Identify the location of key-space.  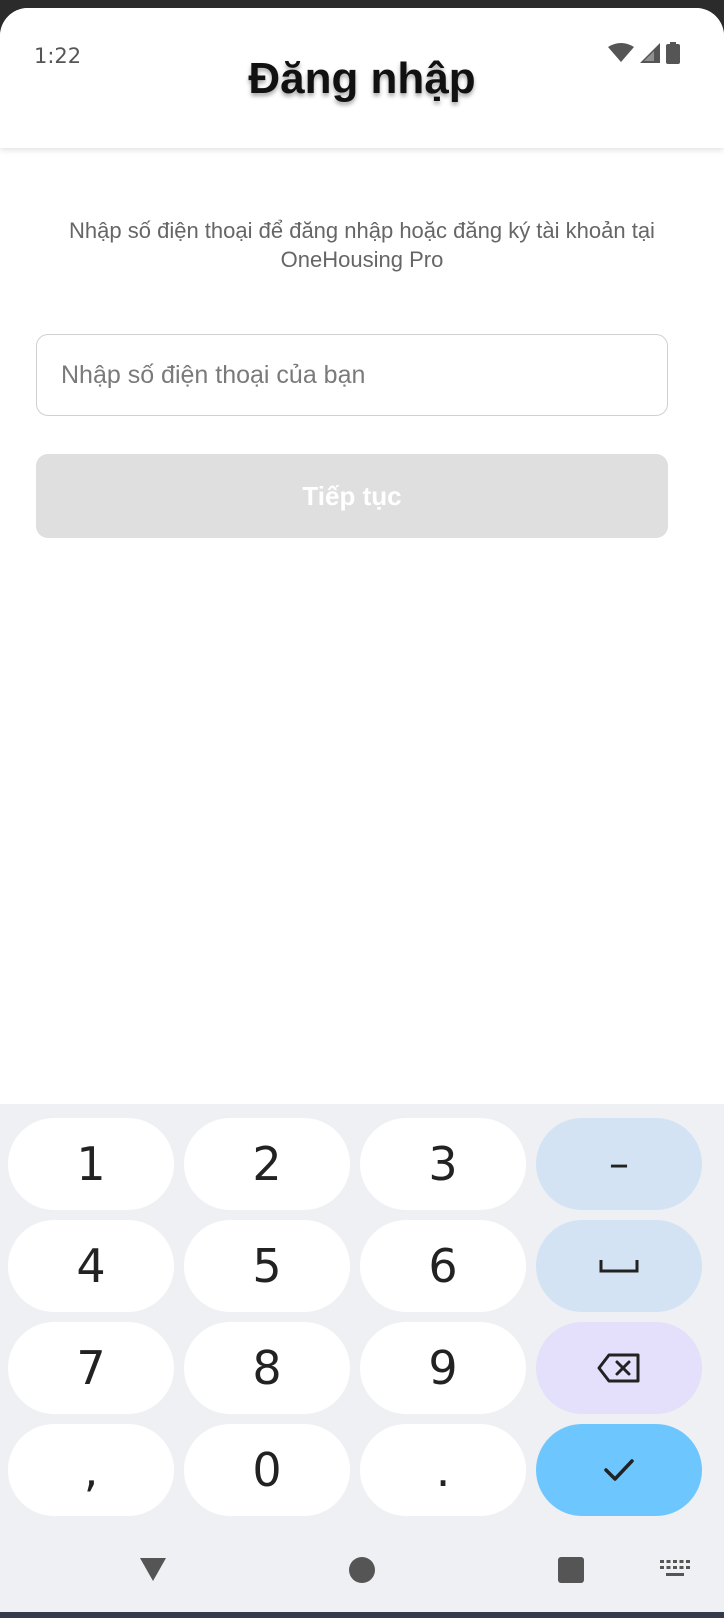
(619, 1266).